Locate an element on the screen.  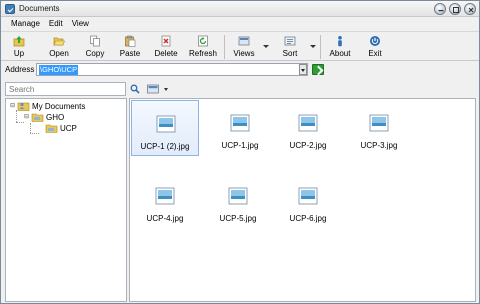
thumbnail-view-icon is located at coordinates (153, 89).